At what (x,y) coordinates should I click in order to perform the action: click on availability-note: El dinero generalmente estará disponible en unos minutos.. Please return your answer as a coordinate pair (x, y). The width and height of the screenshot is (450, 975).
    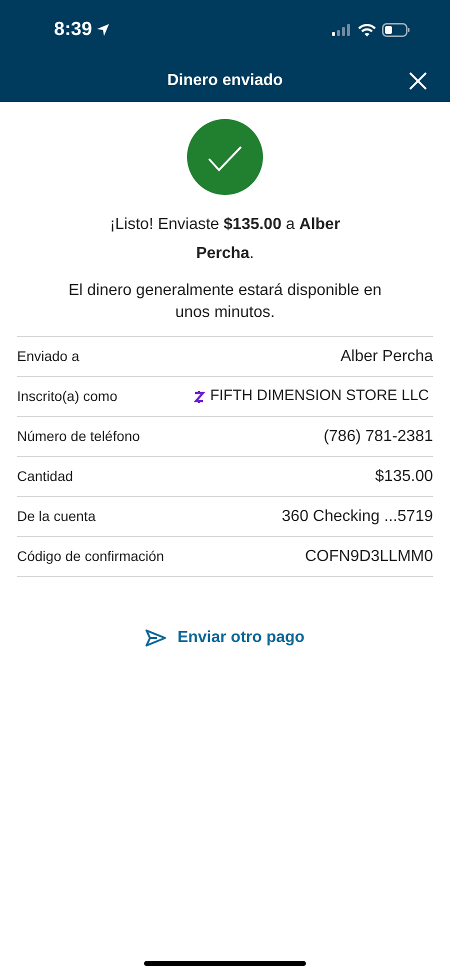
    Looking at the image, I should click on (225, 302).